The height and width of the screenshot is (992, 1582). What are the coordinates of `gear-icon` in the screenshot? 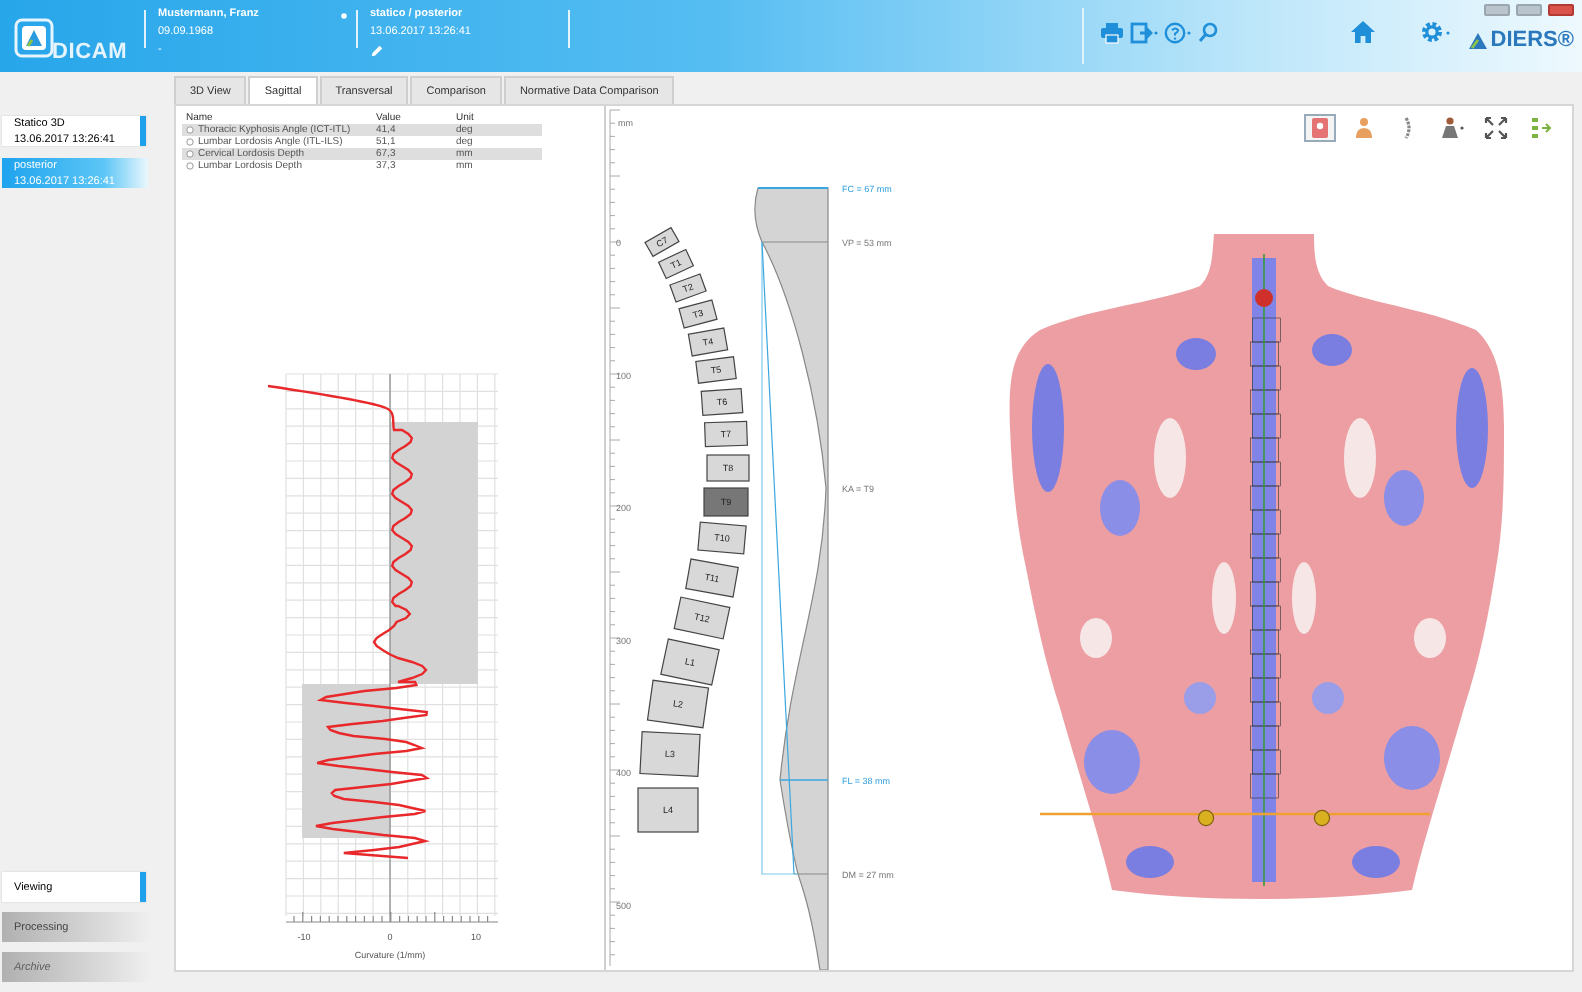 It's located at (1436, 32).